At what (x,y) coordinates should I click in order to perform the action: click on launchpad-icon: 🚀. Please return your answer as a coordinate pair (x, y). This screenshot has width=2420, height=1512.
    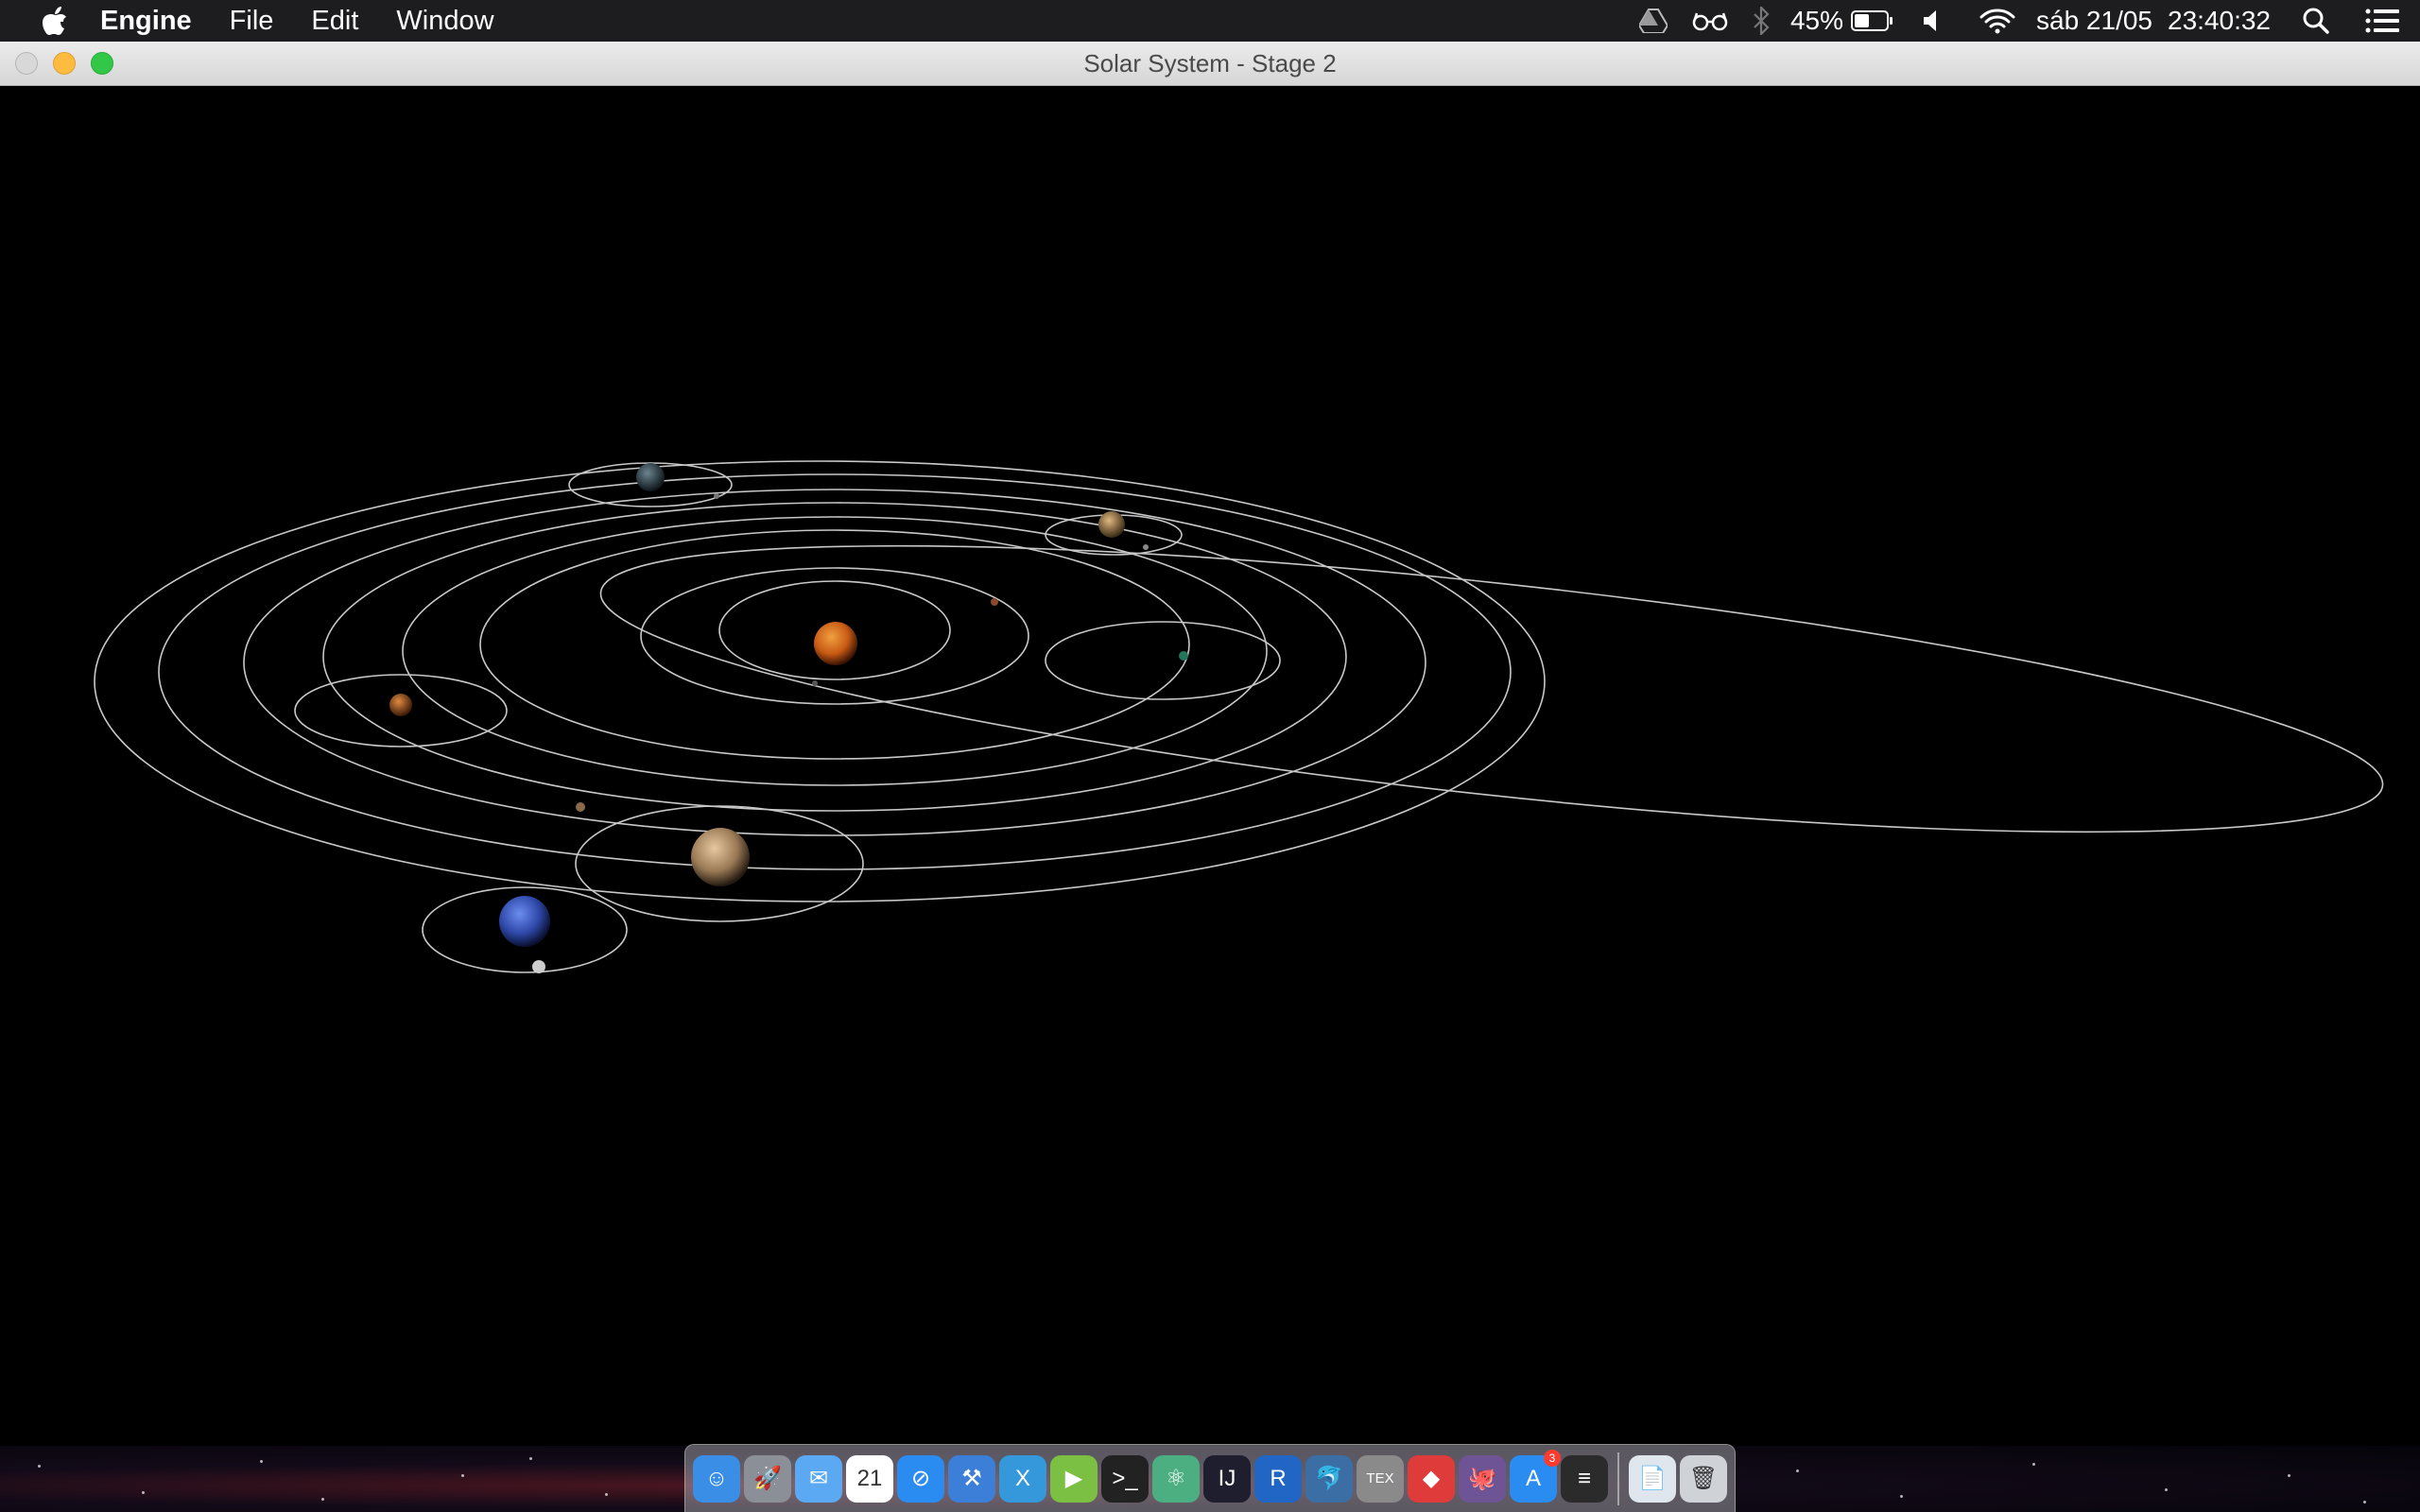
    Looking at the image, I should click on (767, 1478).